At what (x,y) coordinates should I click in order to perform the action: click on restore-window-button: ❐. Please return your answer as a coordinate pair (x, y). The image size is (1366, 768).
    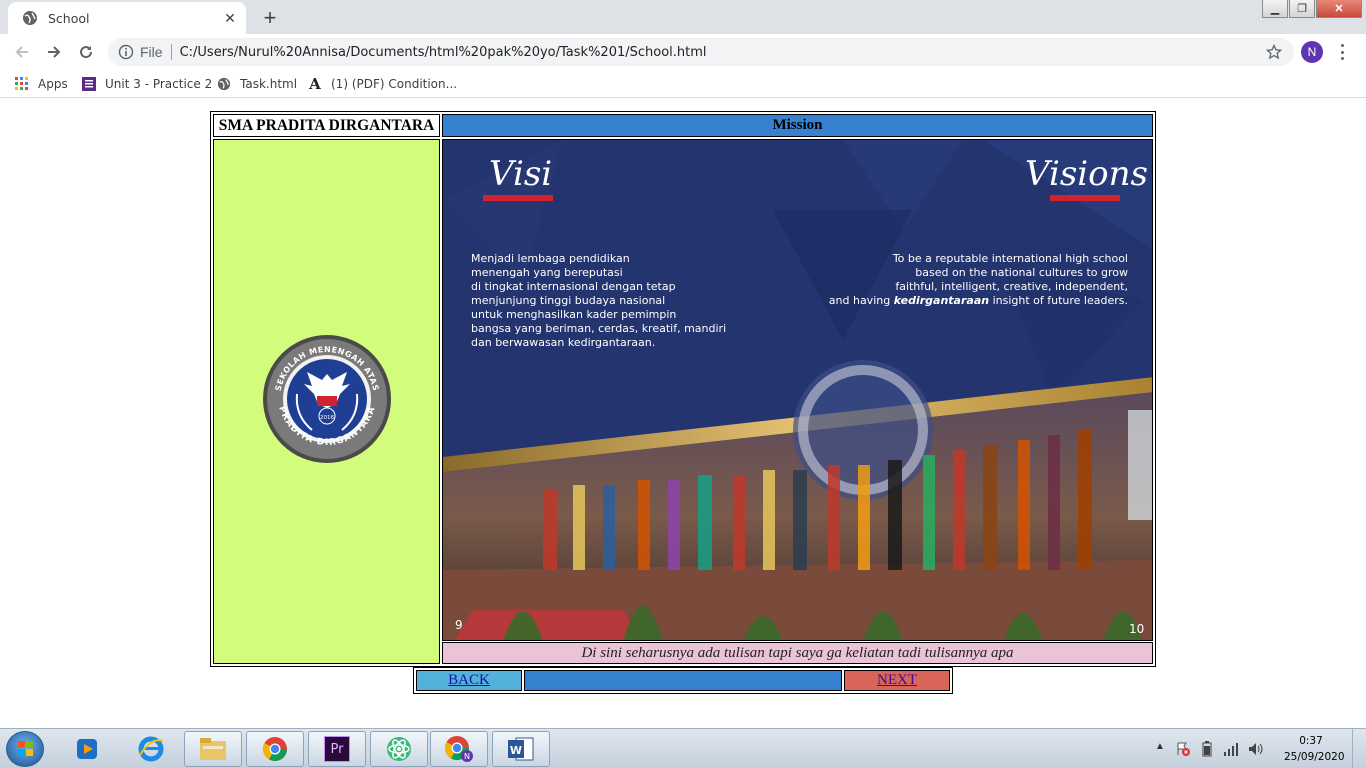
    Looking at the image, I should click on (1302, 9).